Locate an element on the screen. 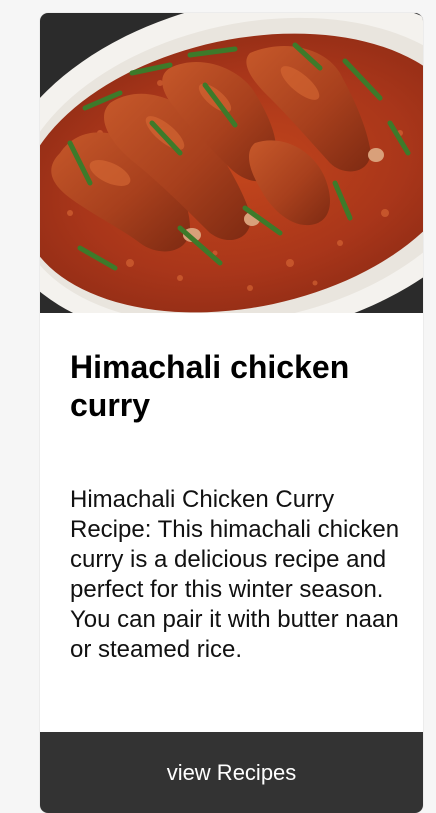 The height and width of the screenshot is (813, 436). recipe-title: Himachali chicken curry is located at coordinates (210, 386).